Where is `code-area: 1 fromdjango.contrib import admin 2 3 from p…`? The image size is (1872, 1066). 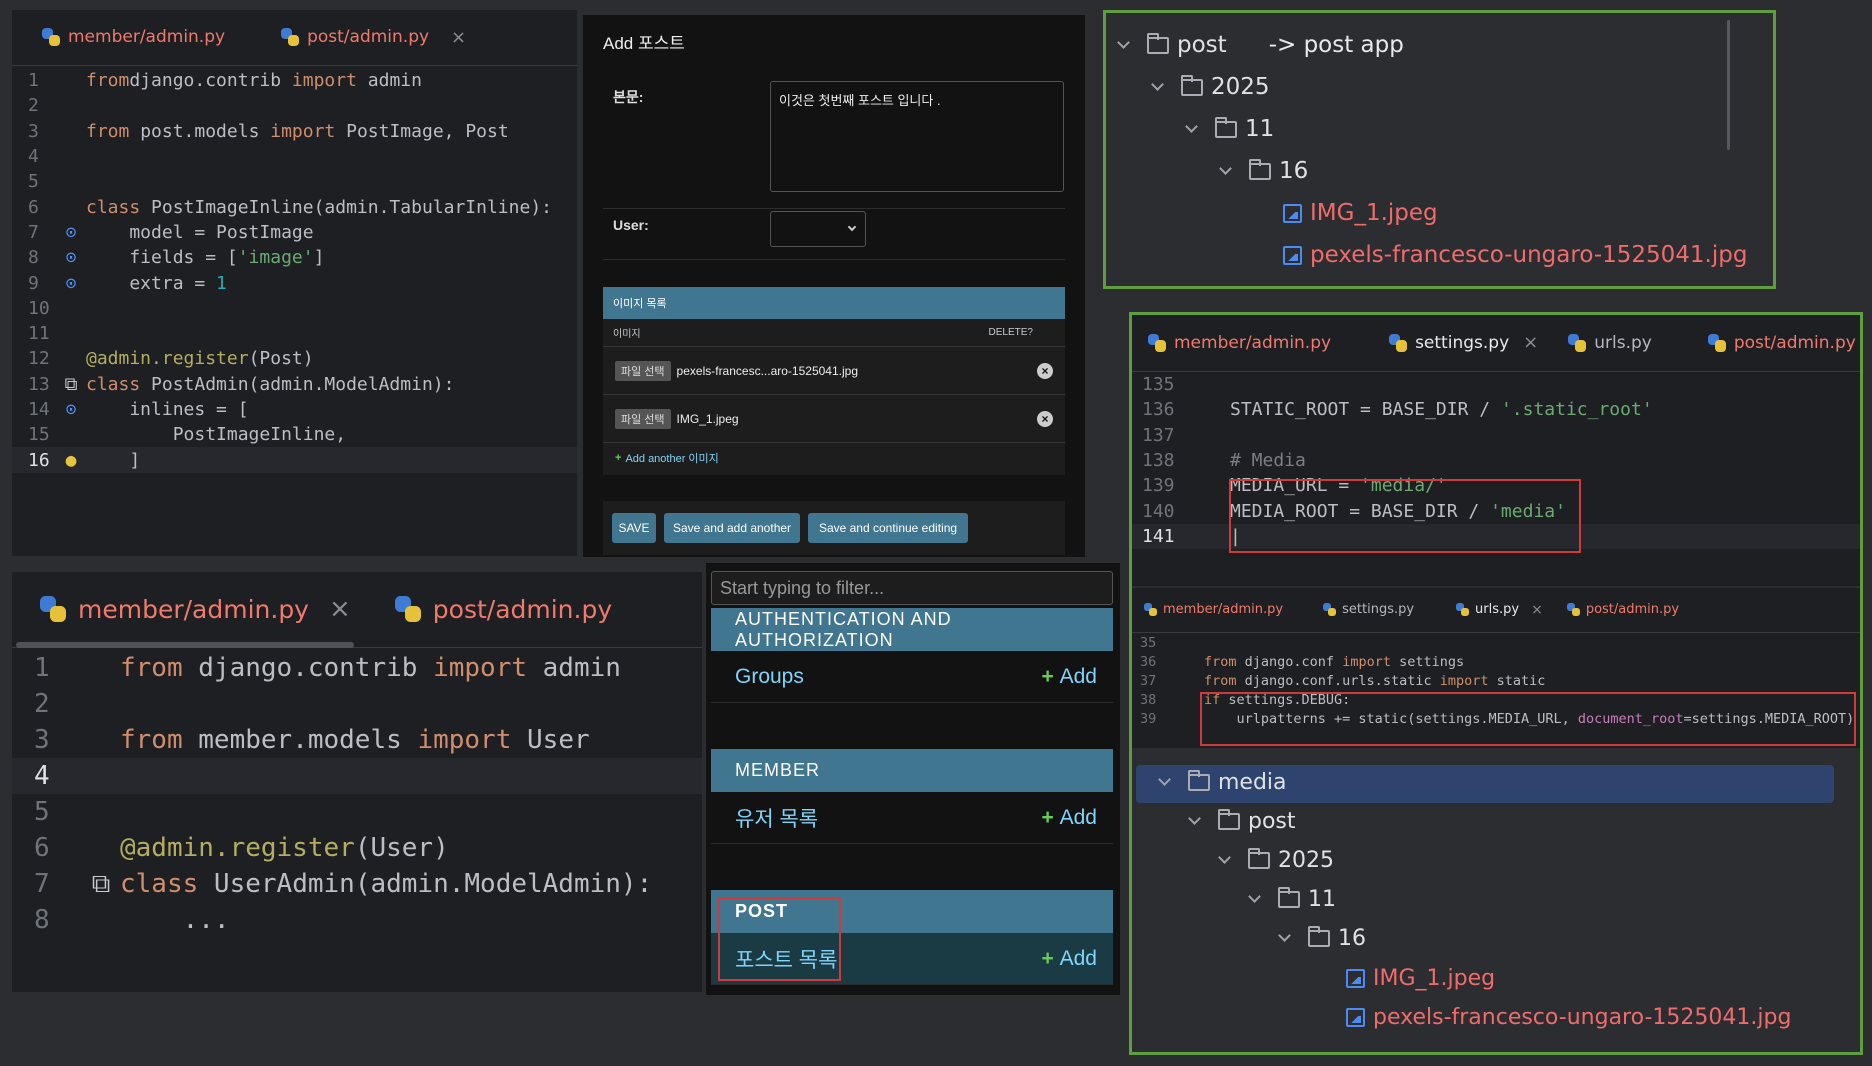 code-area: 1 fromdjango.contrib import admin 2 3 from p… is located at coordinates (294, 270).